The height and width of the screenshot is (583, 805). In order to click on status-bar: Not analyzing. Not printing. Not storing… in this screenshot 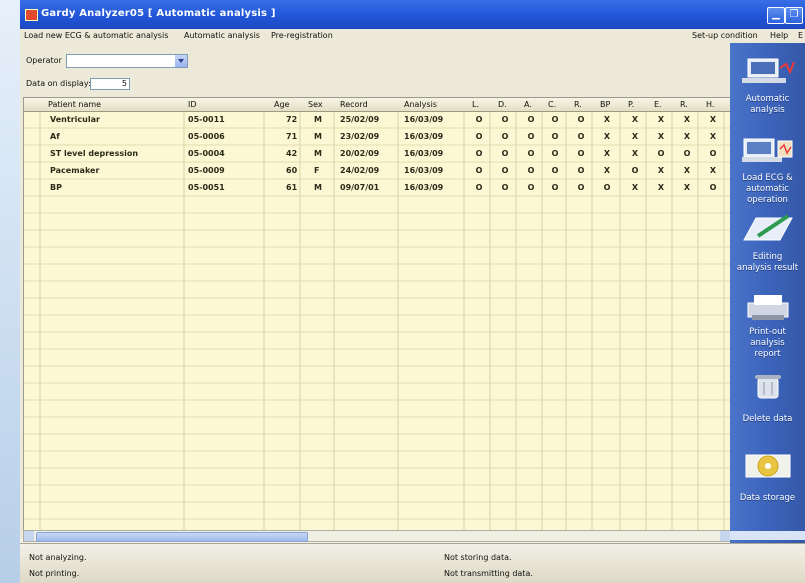, I will do `click(412, 563)`.